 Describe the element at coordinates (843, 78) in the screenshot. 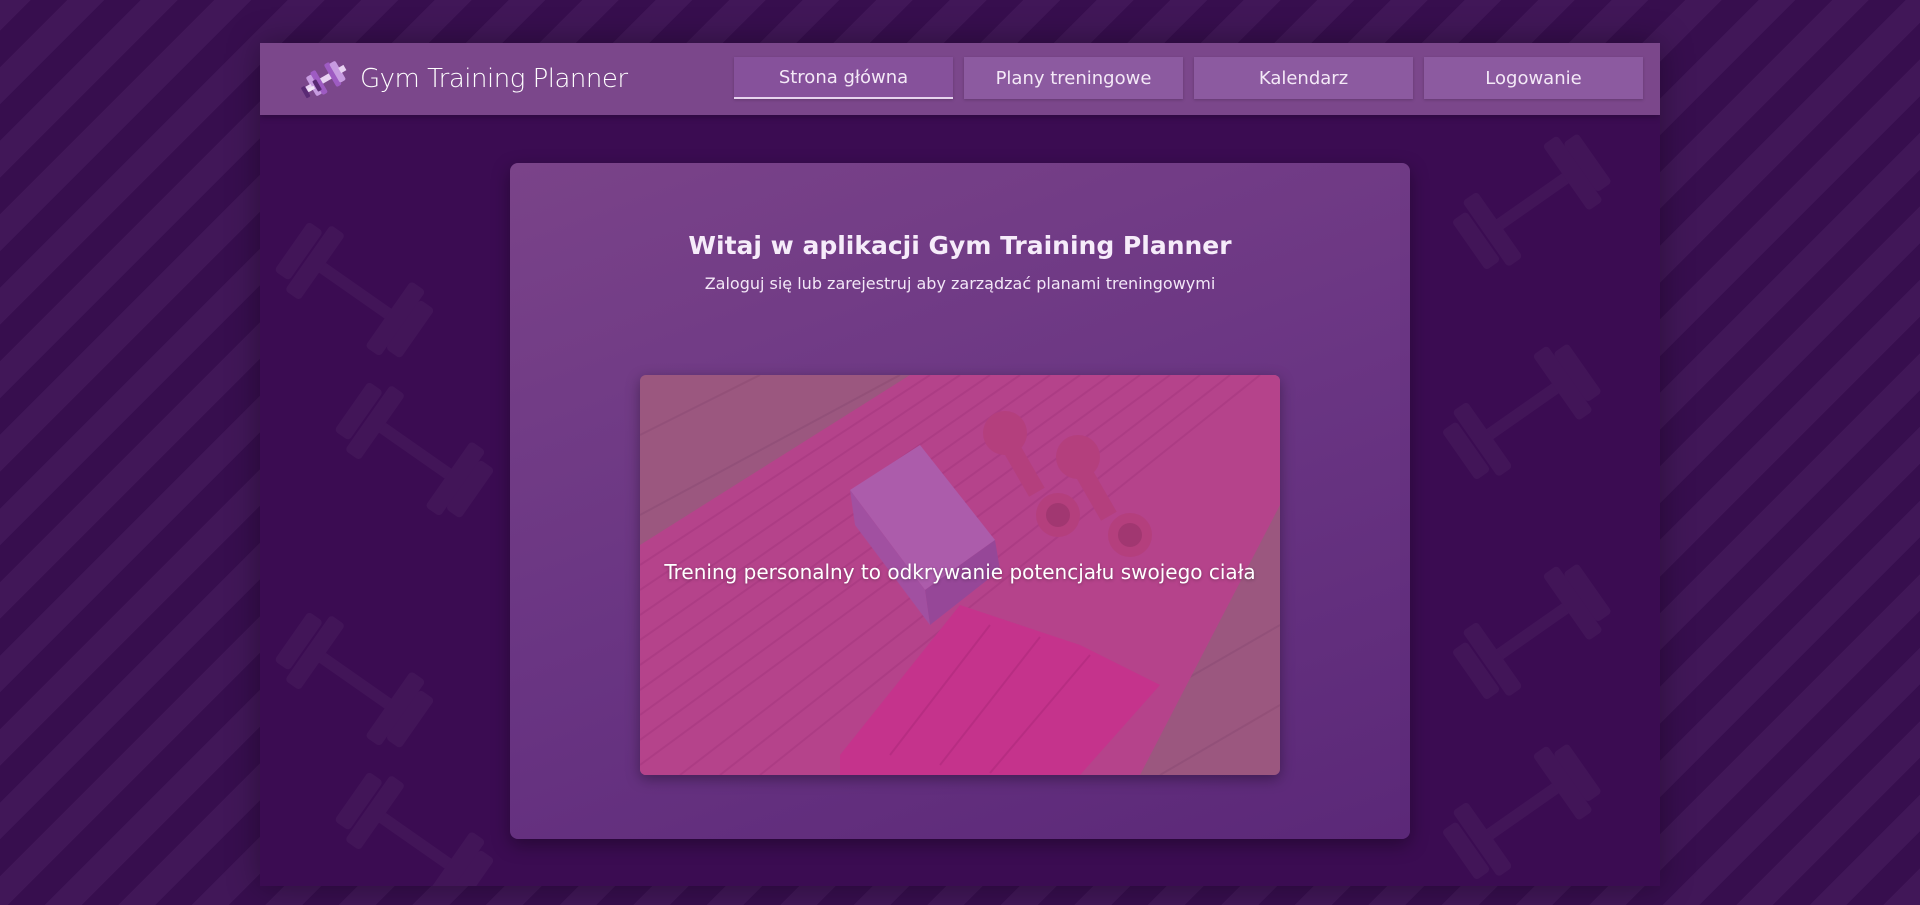

I see `nav-item-home: Strona główna` at that location.